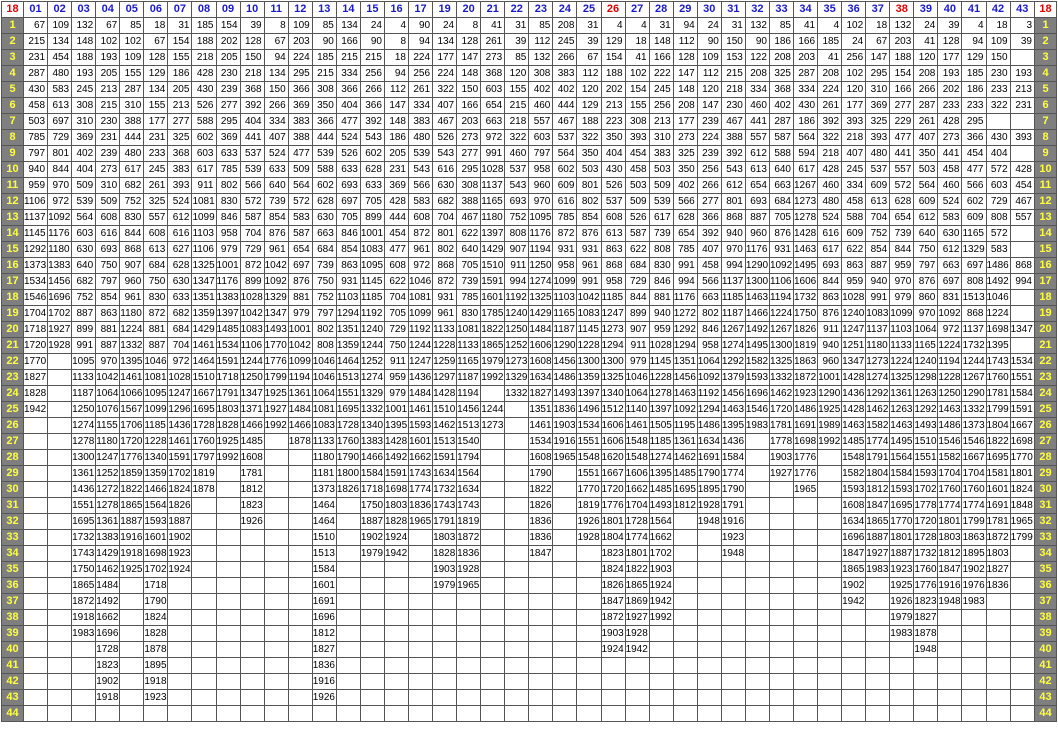  Describe the element at coordinates (902, 169) in the screenshot. I see `table-cell: 557` at that location.